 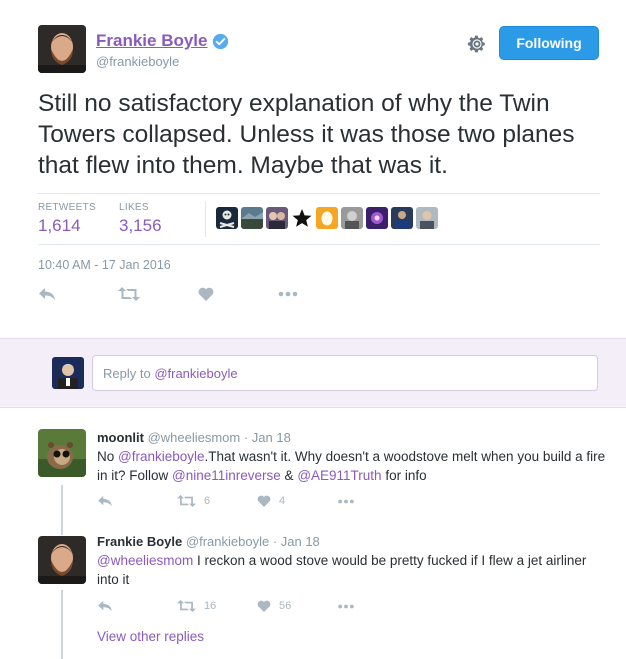 I want to click on reply-text-part: No, so click(x=108, y=456).